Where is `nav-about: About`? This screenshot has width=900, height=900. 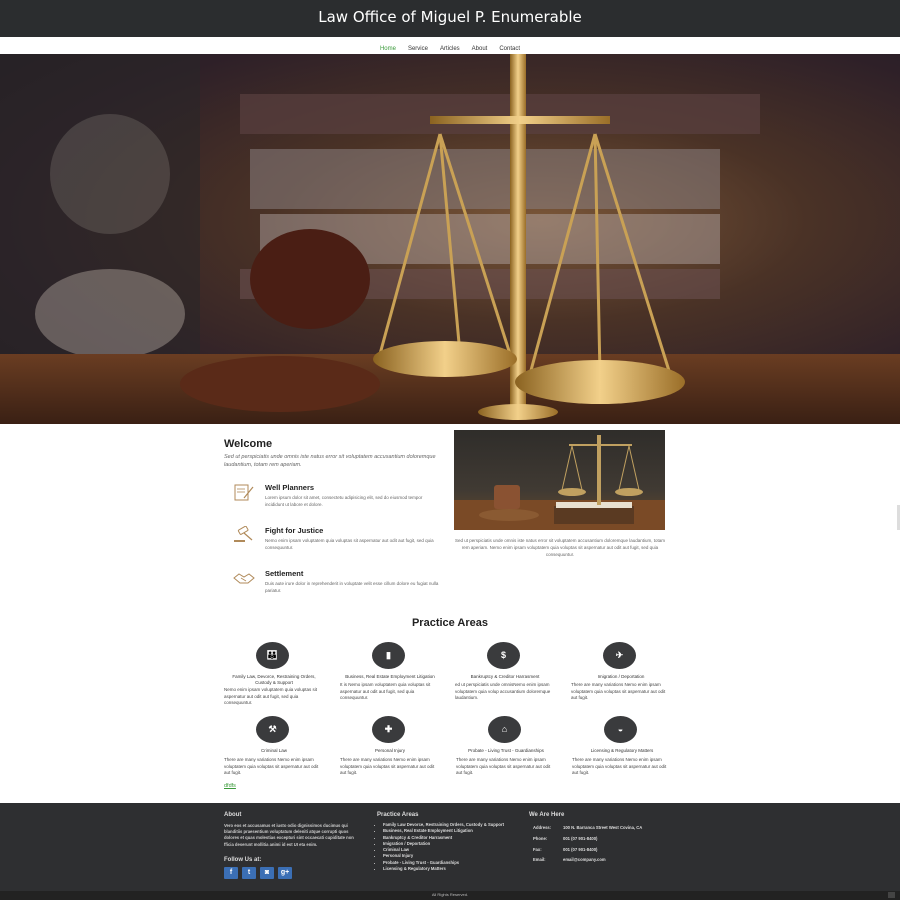
nav-about: About is located at coordinates (480, 49).